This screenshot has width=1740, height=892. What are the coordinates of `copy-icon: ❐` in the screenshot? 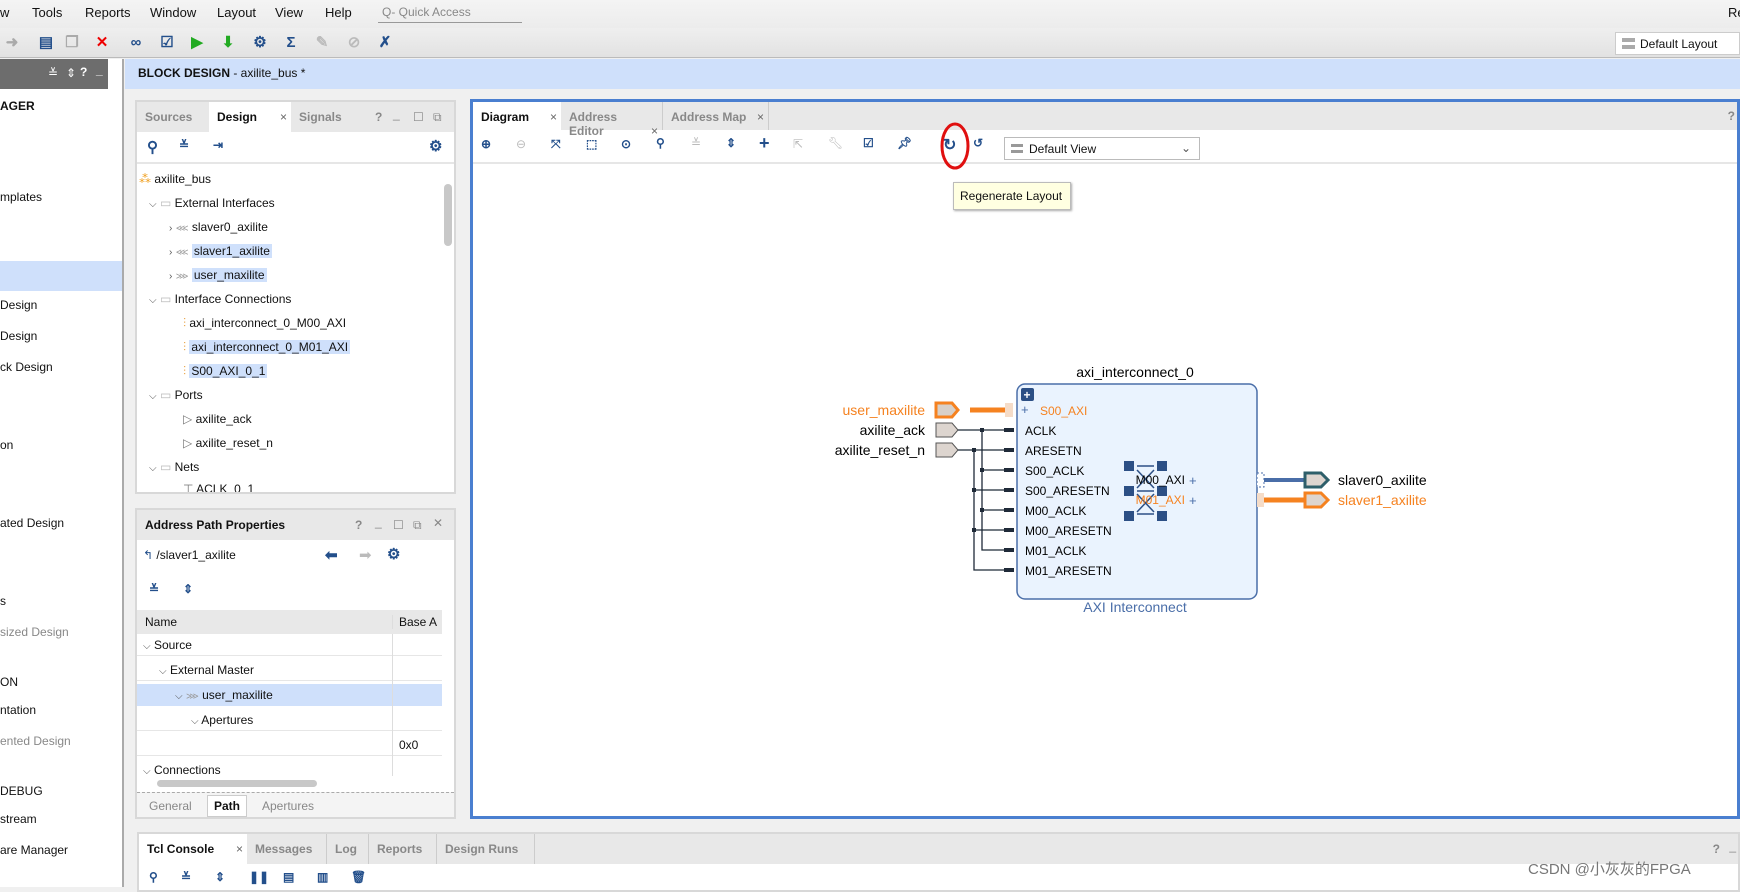 It's located at (72, 43).